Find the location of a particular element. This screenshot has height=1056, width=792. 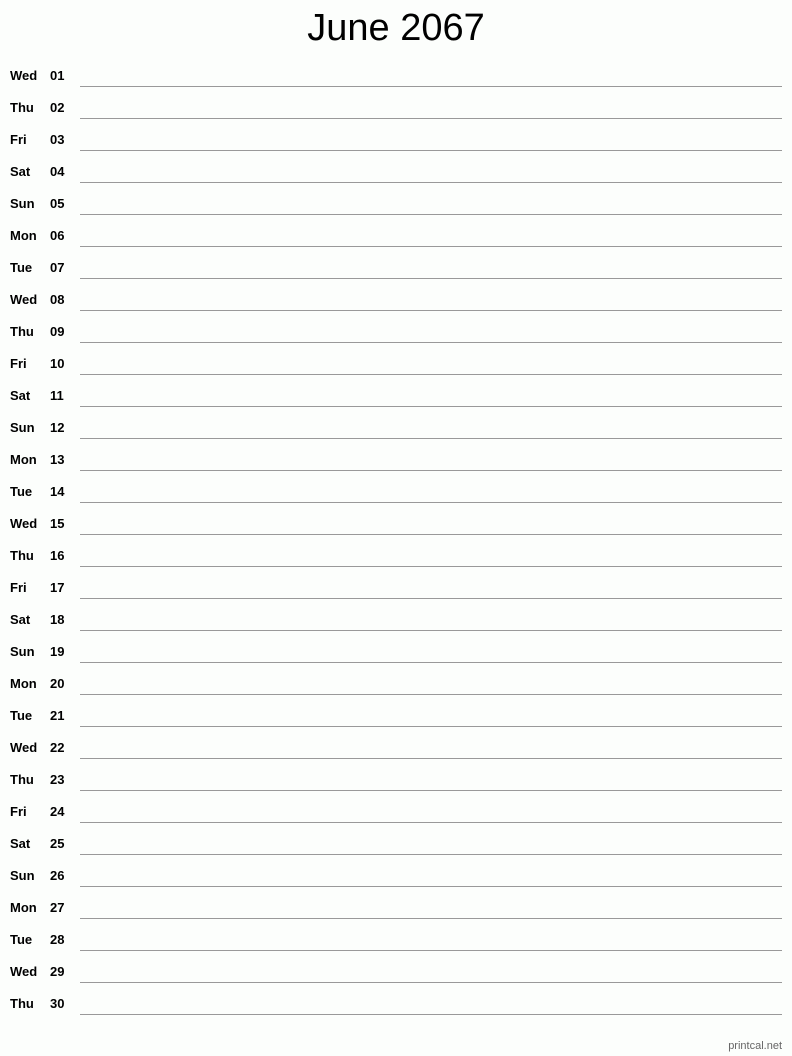

day-row: Thu 02 is located at coordinates (396, 112).